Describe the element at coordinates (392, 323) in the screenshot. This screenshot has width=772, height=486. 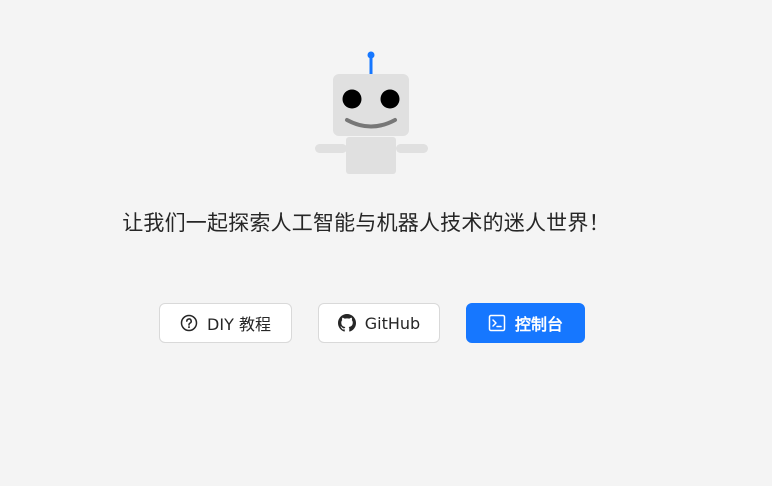
I see `github-label: GitHub` at that location.